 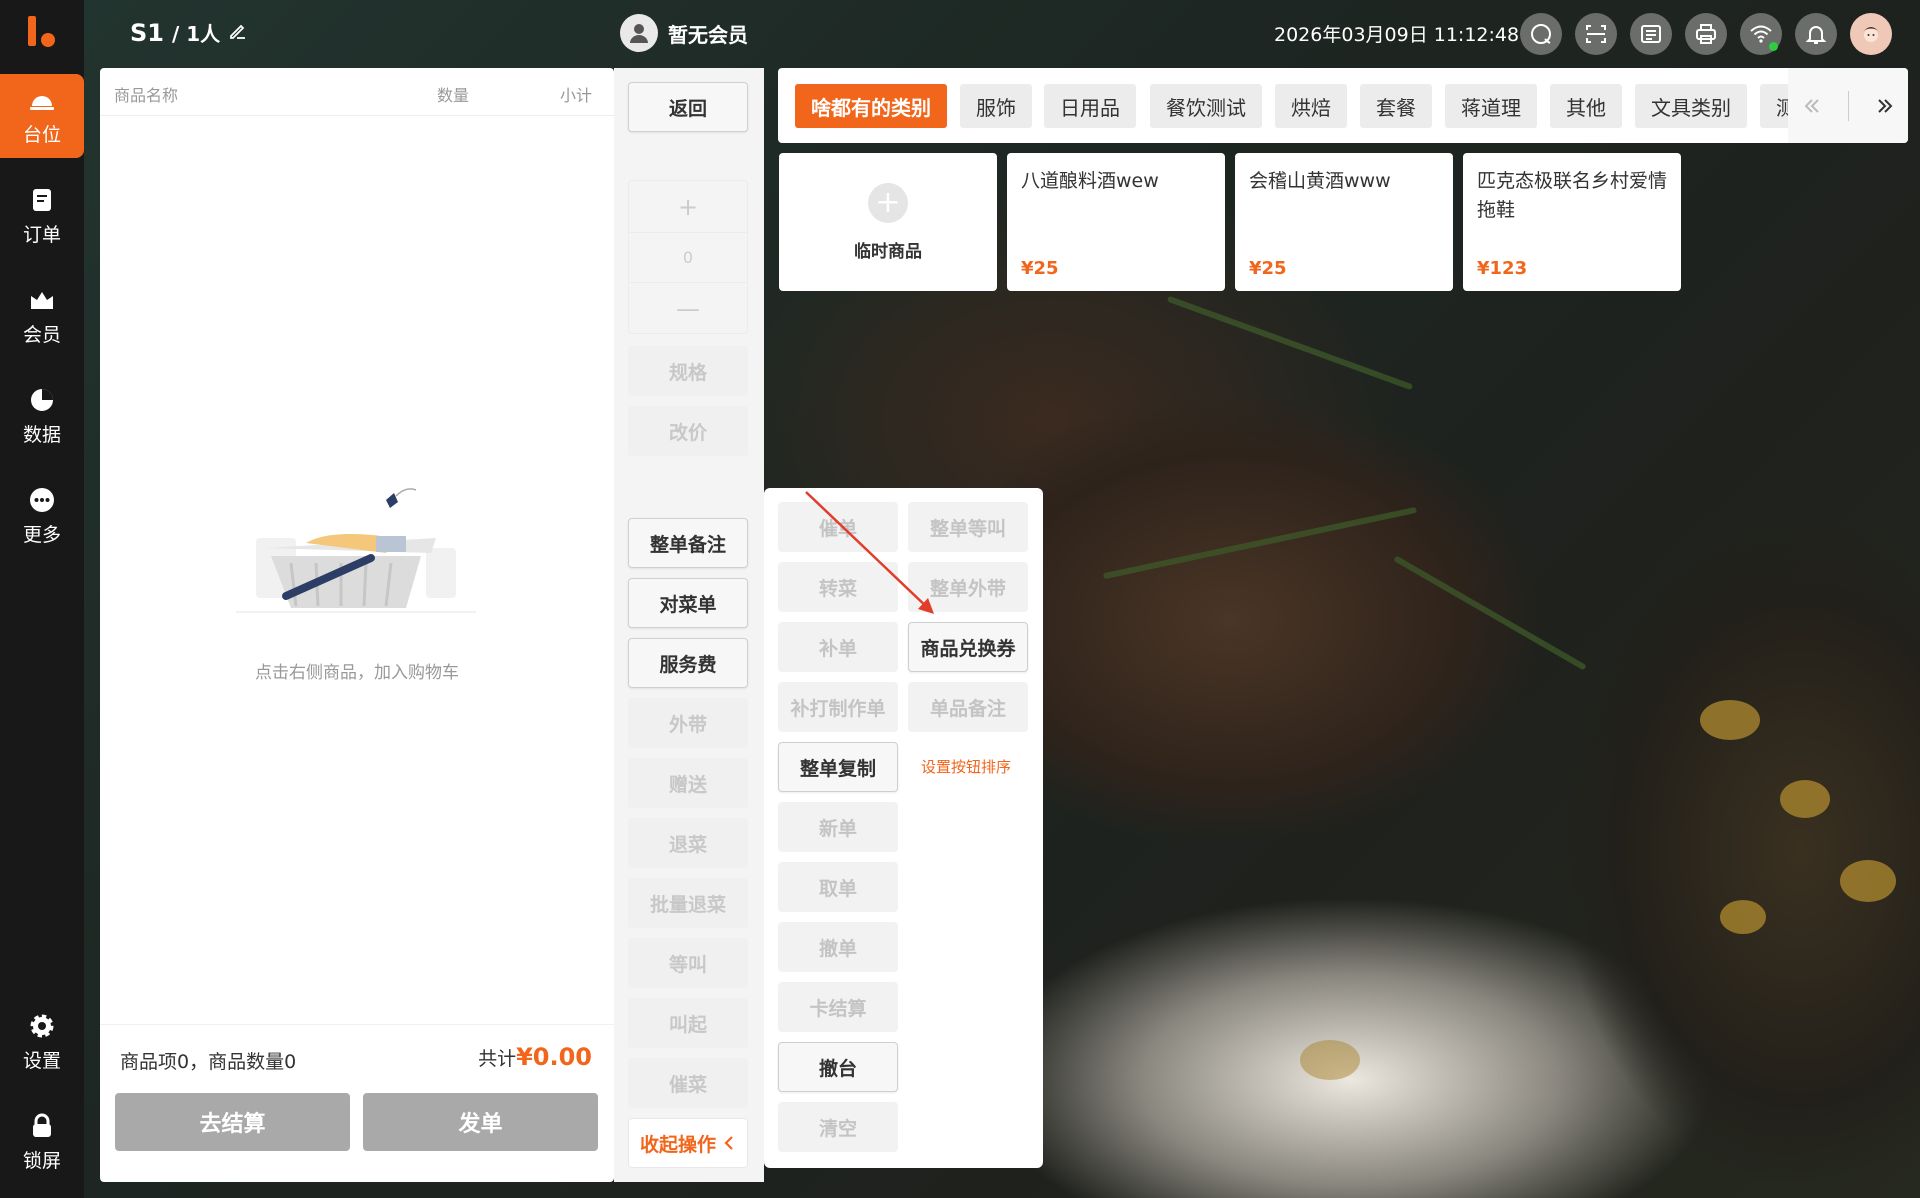 What do you see at coordinates (968, 527) in the screenshot?
I see `whole-hold-button: 整单等叫` at bounding box center [968, 527].